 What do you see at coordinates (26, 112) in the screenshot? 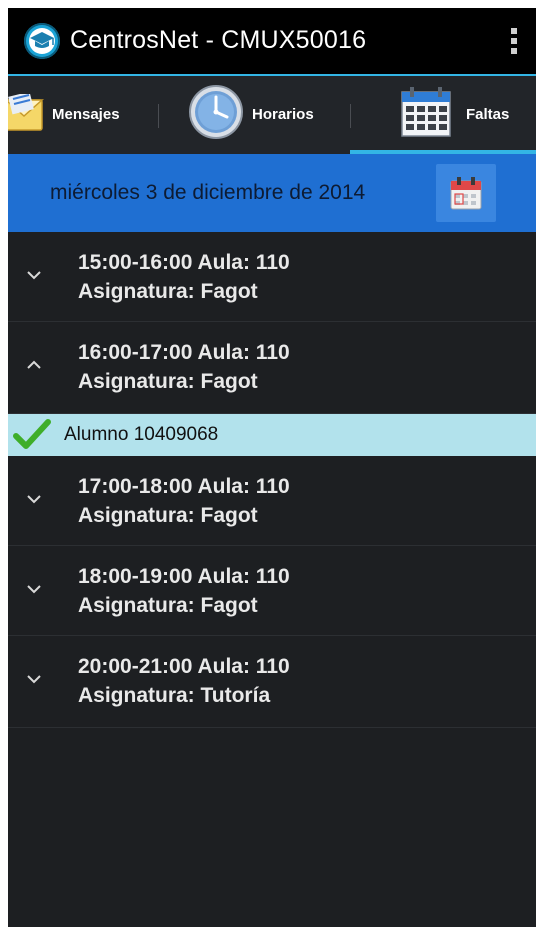
I see `envelope-icon` at bounding box center [26, 112].